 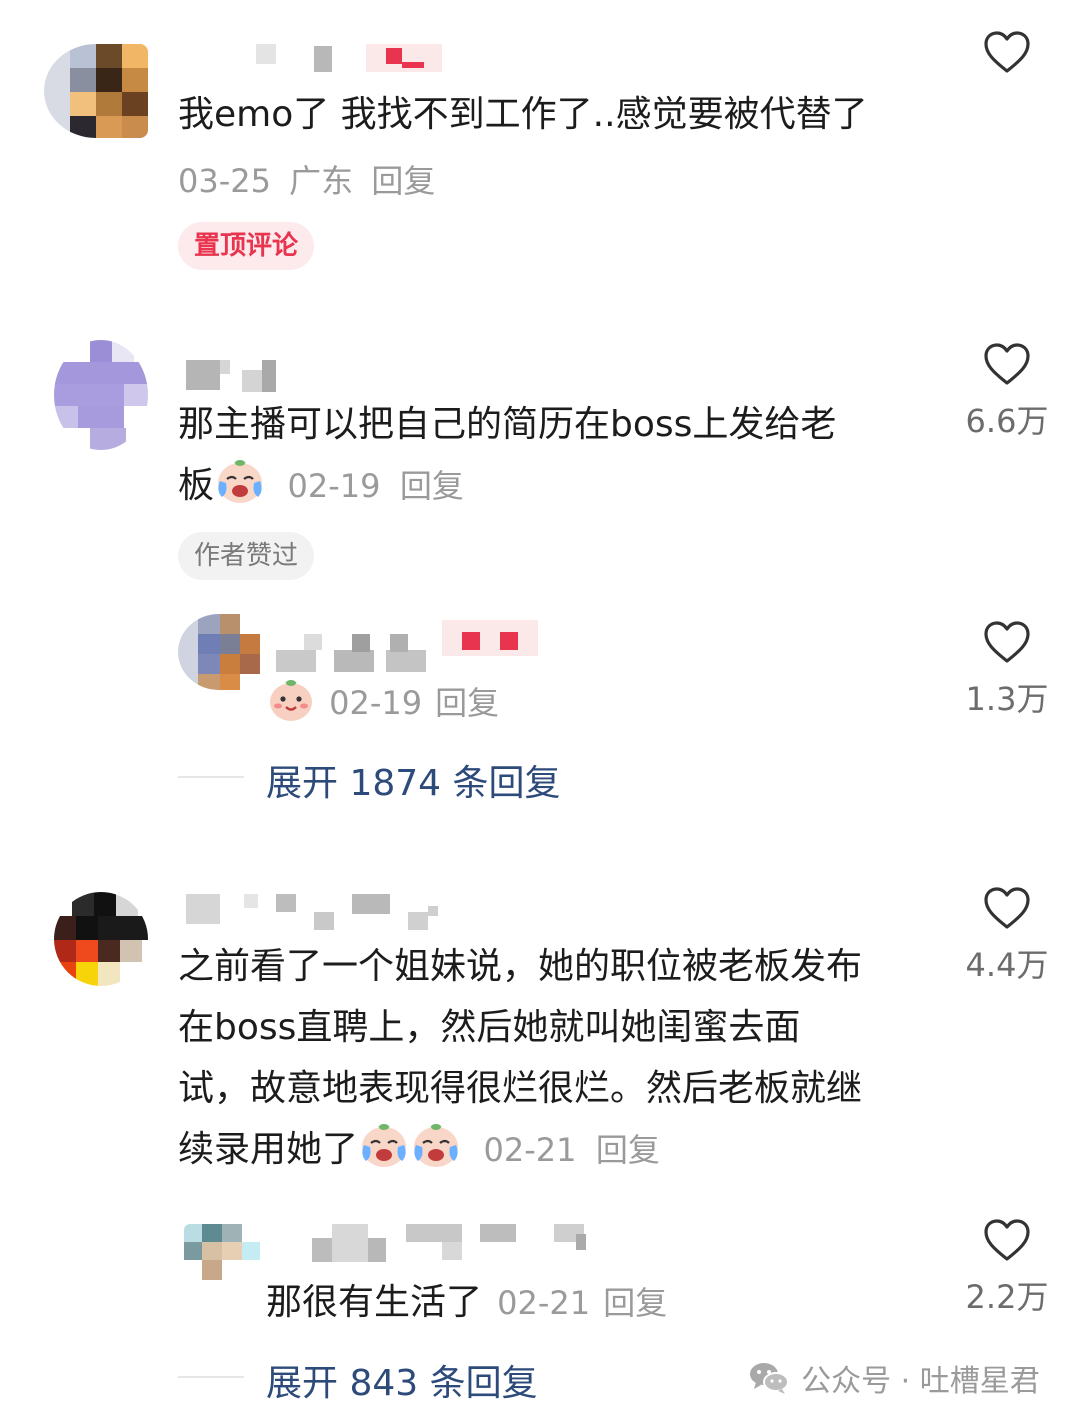 I want to click on comment-text-line: 试，故意地表现得很烂很烂。然后老板就继, so click(x=520, y=1088).